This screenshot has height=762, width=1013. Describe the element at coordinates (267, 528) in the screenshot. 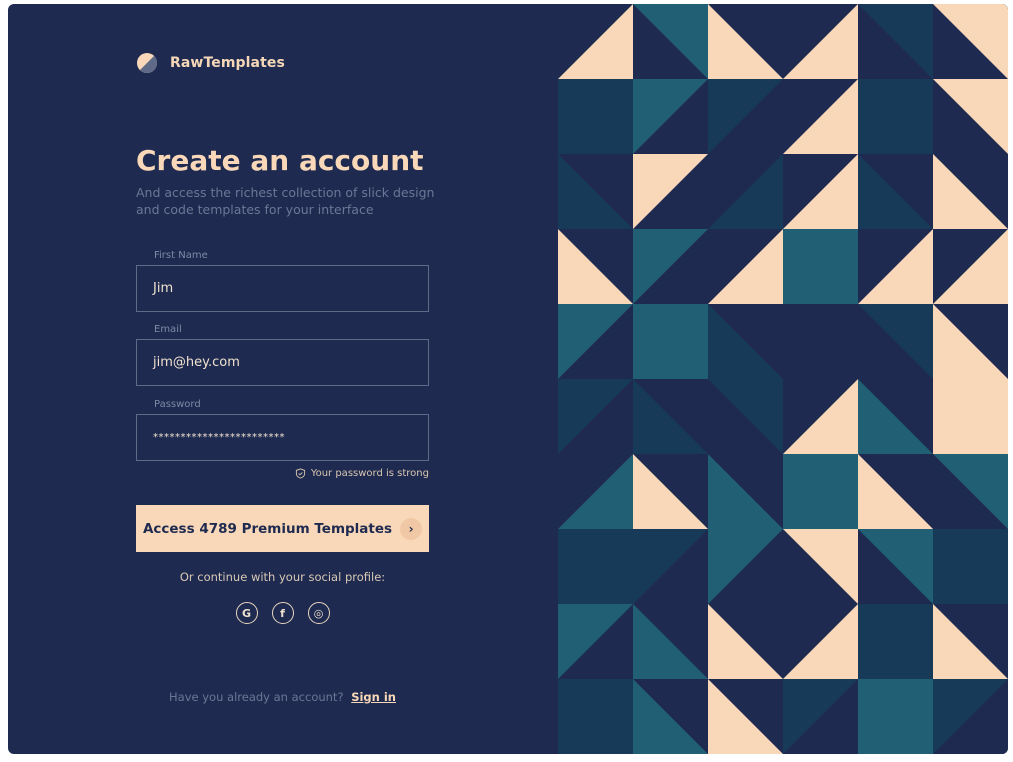

I see `cta-label: Access 4789 Premium Templates` at that location.